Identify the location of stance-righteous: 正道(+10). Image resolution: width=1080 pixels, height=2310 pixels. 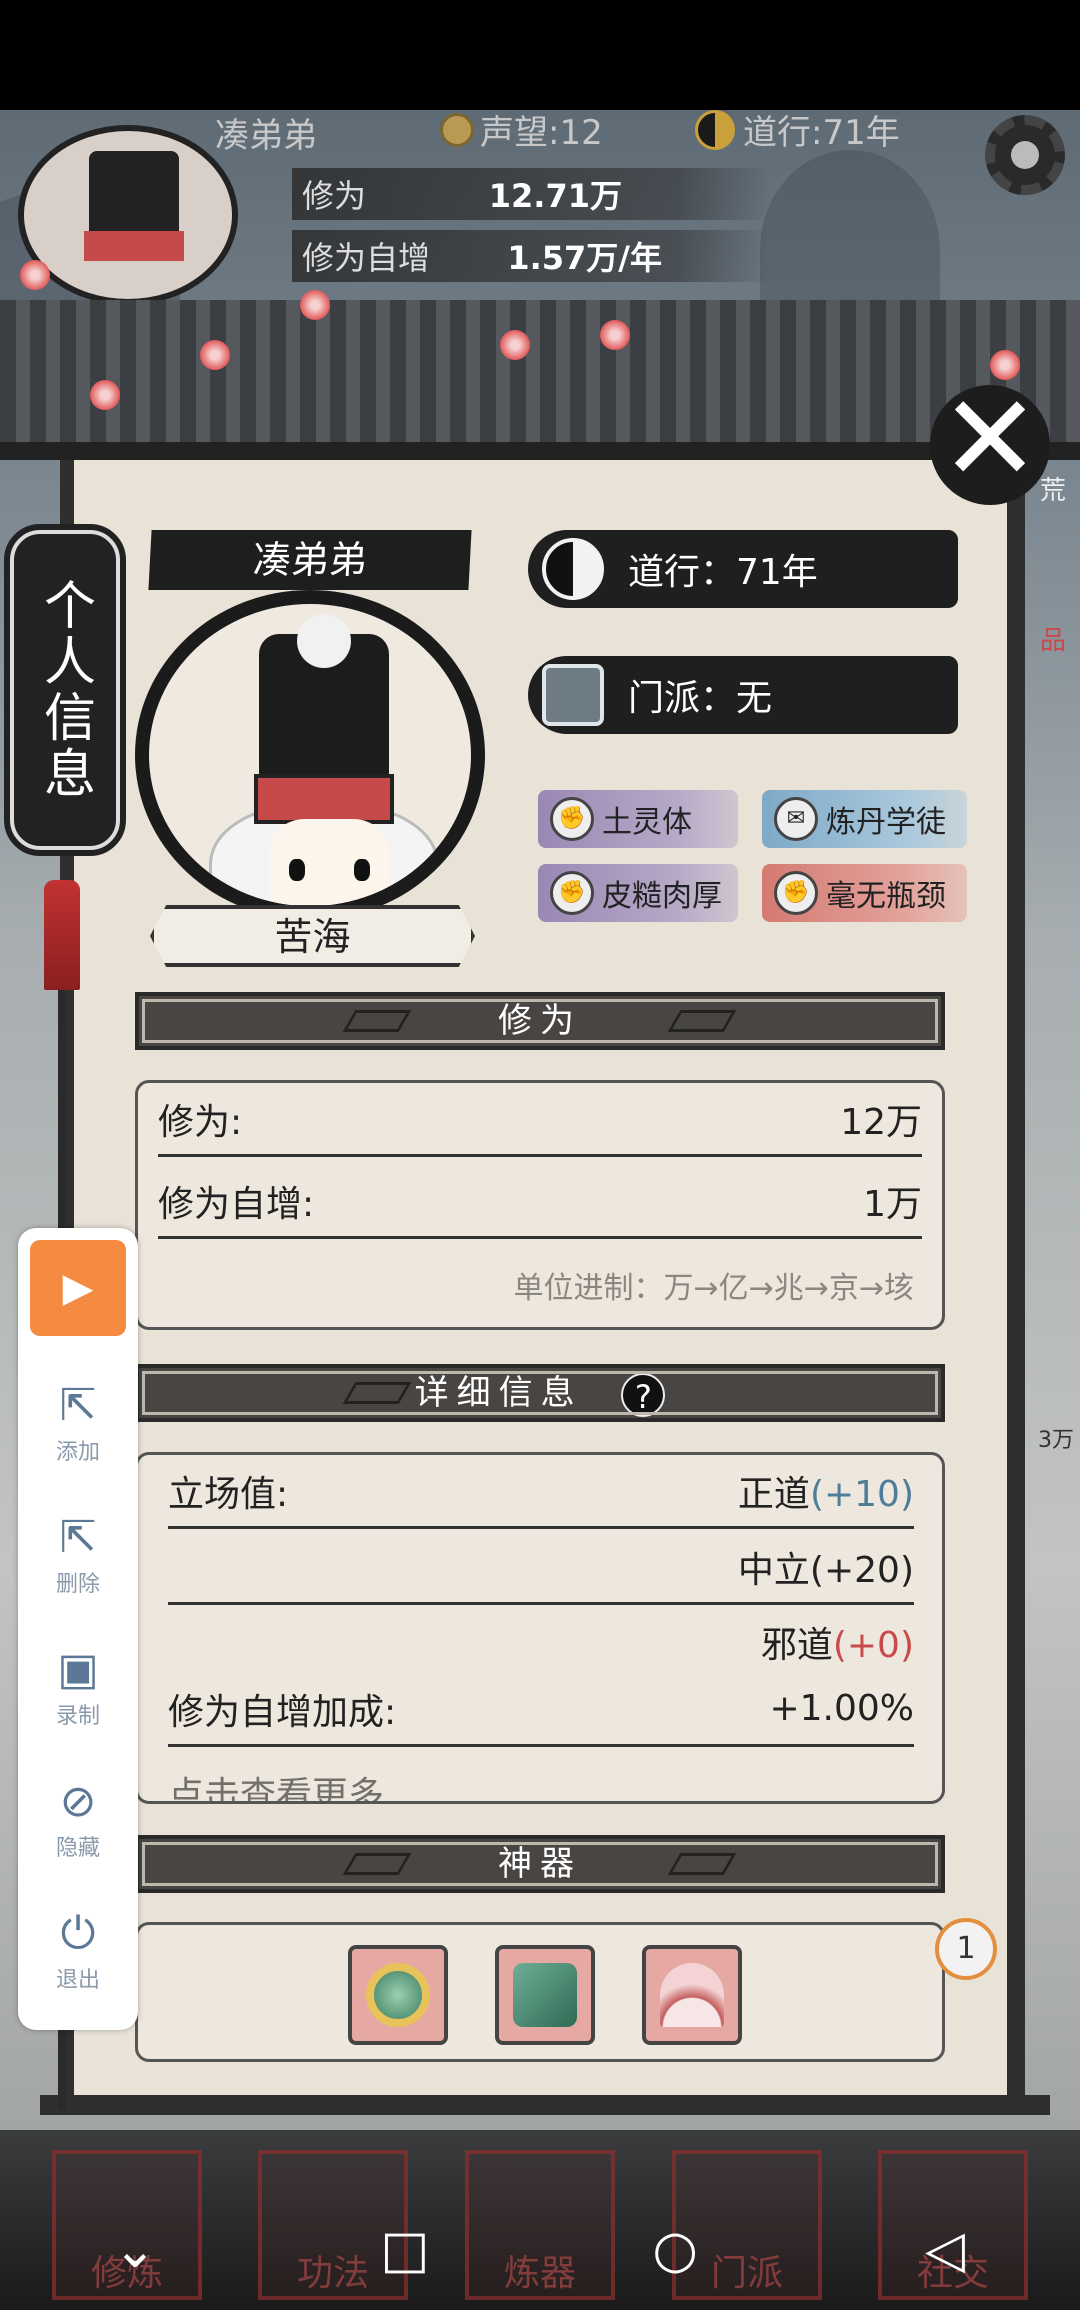
(826, 1491).